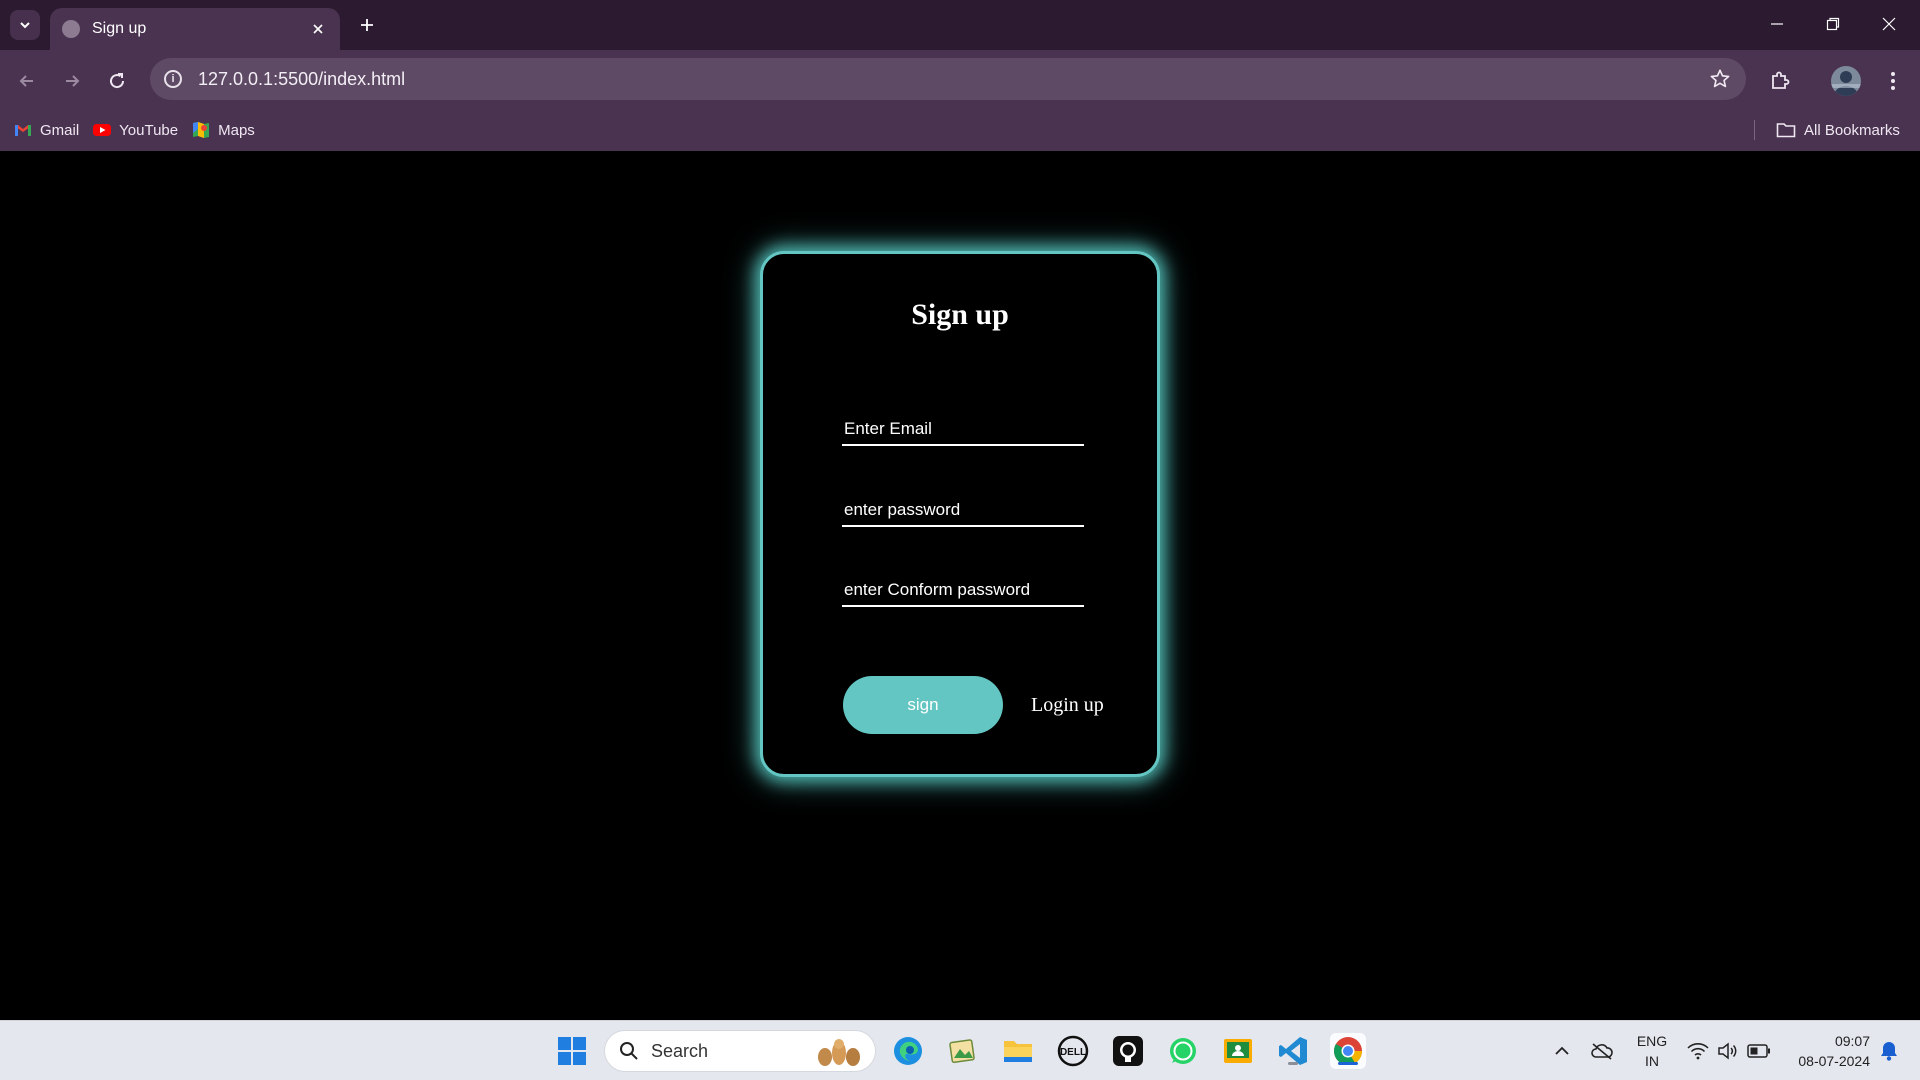 Image resolution: width=1920 pixels, height=1080 pixels. What do you see at coordinates (948, 79) in the screenshot?
I see `address-bar: i 127.0.0.1:5500/index.html` at bounding box center [948, 79].